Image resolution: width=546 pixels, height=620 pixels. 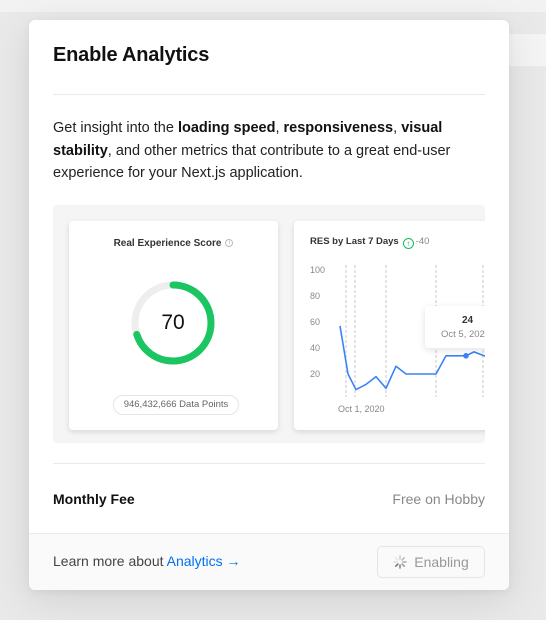 I want to click on tooltip-date: Oct 5, 2020, so click(x=463, y=334).